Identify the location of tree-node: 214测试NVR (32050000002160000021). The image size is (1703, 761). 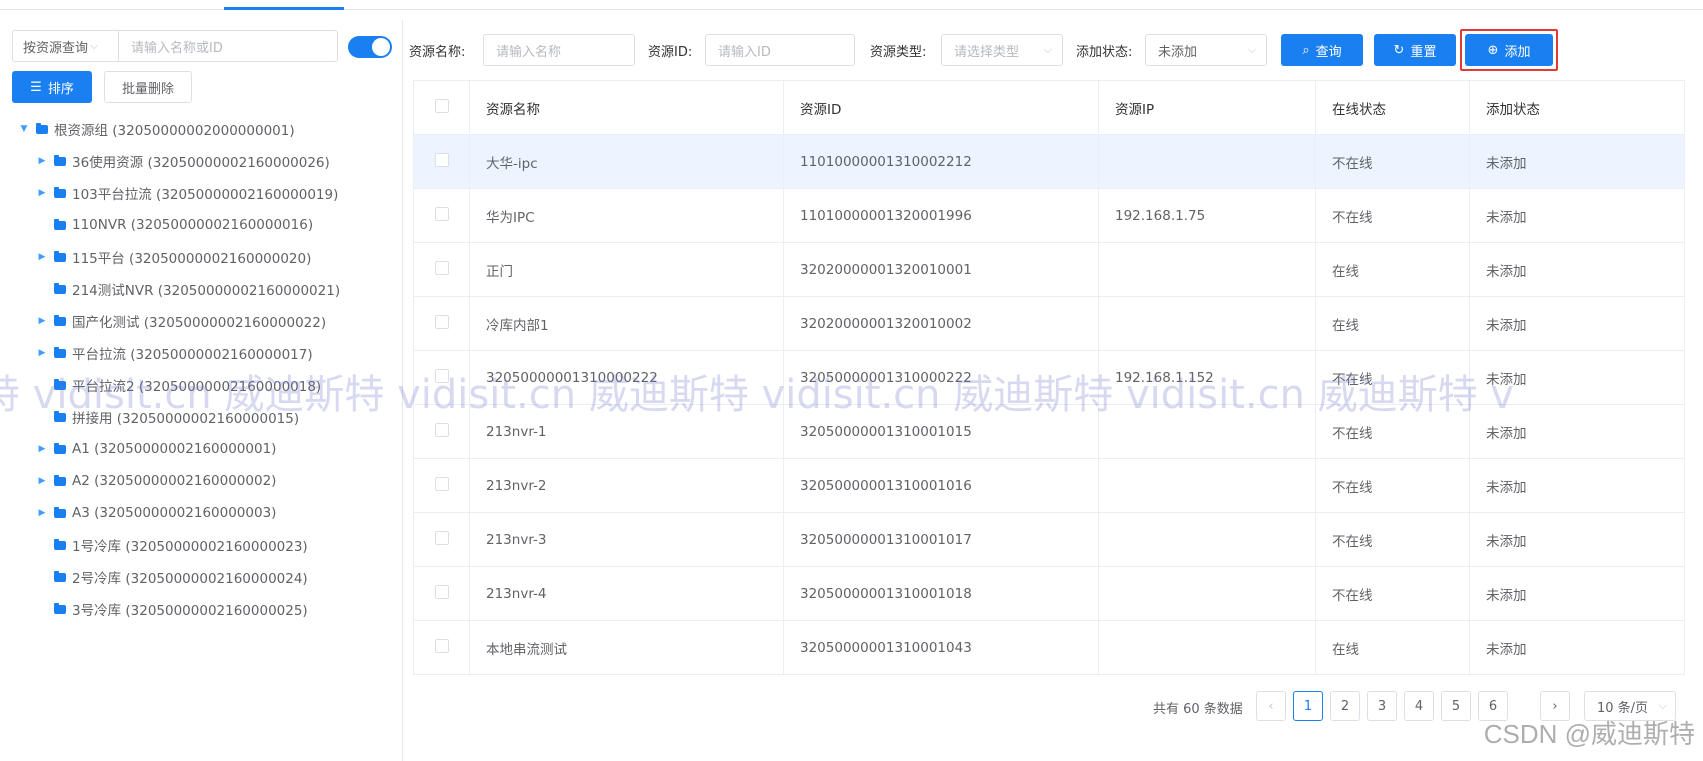
(201, 289).